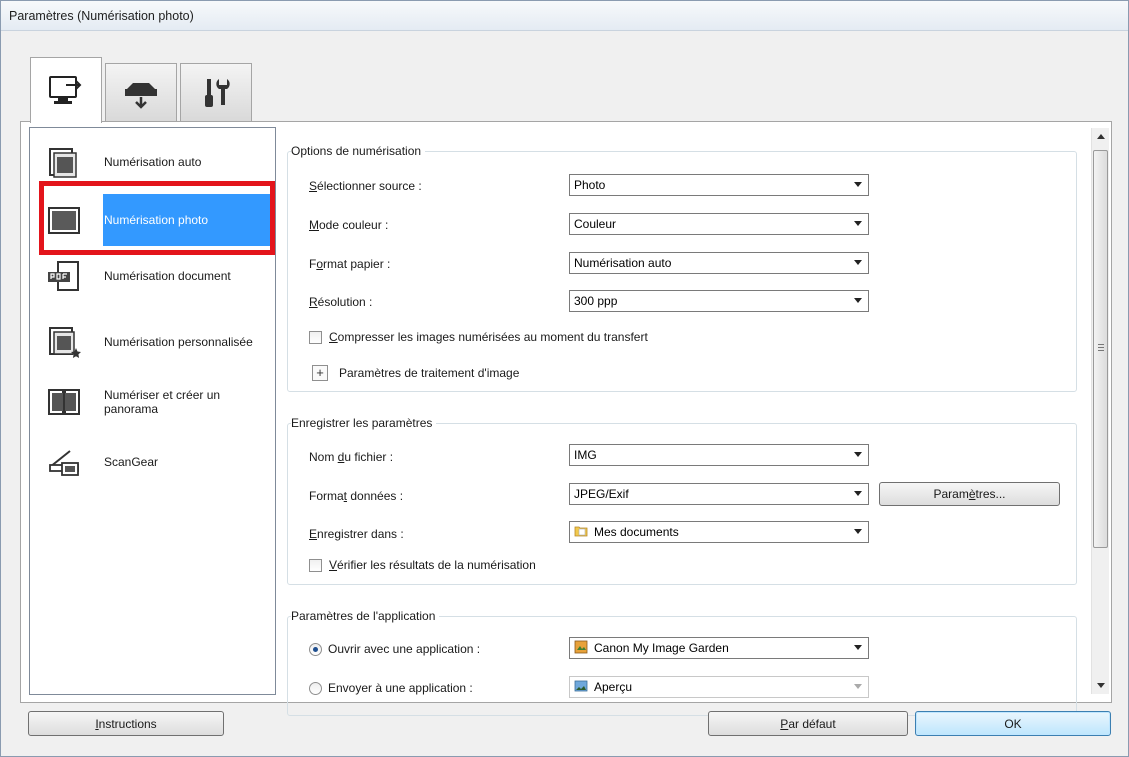 The width and height of the screenshot is (1129, 757). I want to click on auto-scan-icon, so click(64, 162).